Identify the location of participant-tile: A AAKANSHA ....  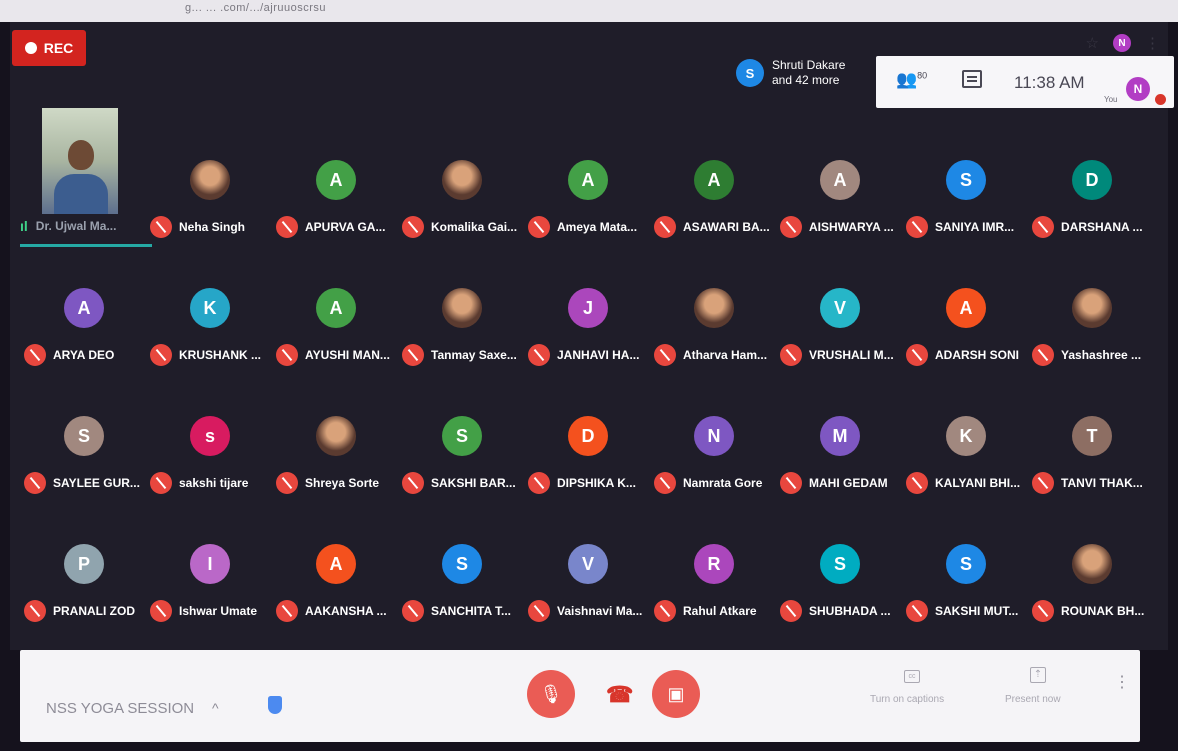
(335, 600).